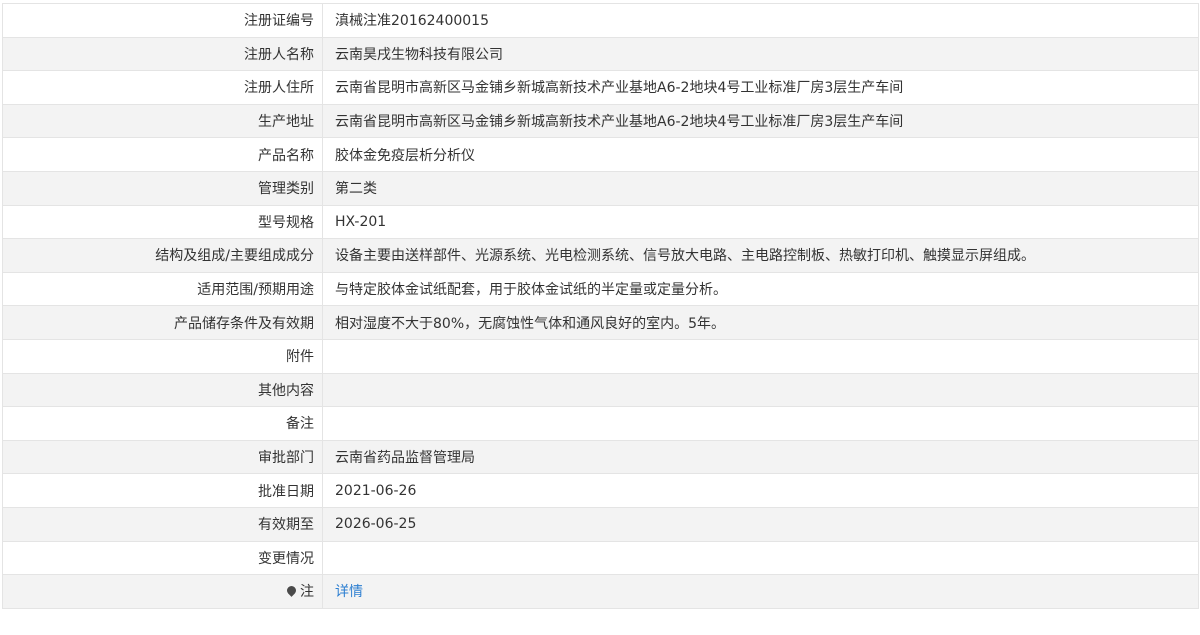  What do you see at coordinates (761, 457) in the screenshot?
I see `value-approval-department: 云南省药品监督管理局` at bounding box center [761, 457].